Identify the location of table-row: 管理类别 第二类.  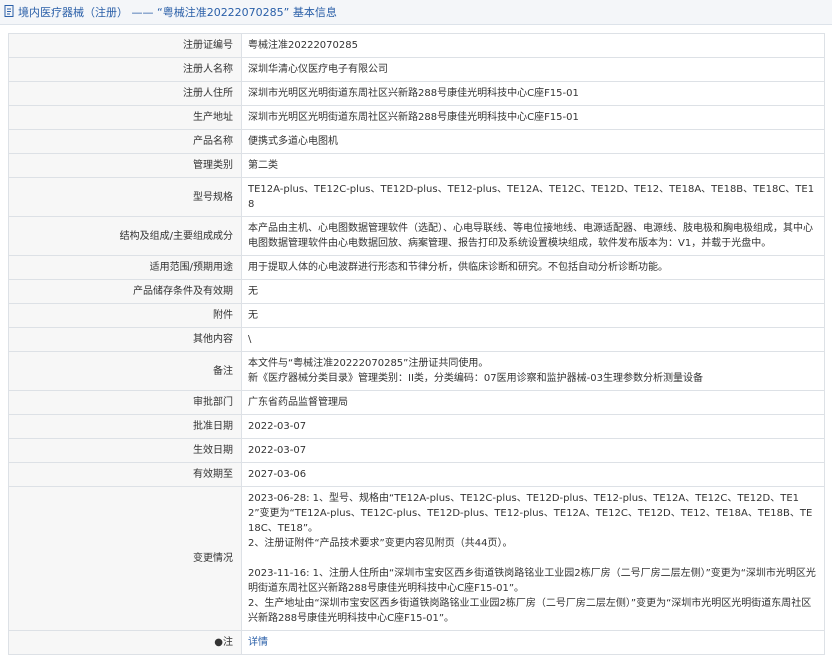
(416, 165).